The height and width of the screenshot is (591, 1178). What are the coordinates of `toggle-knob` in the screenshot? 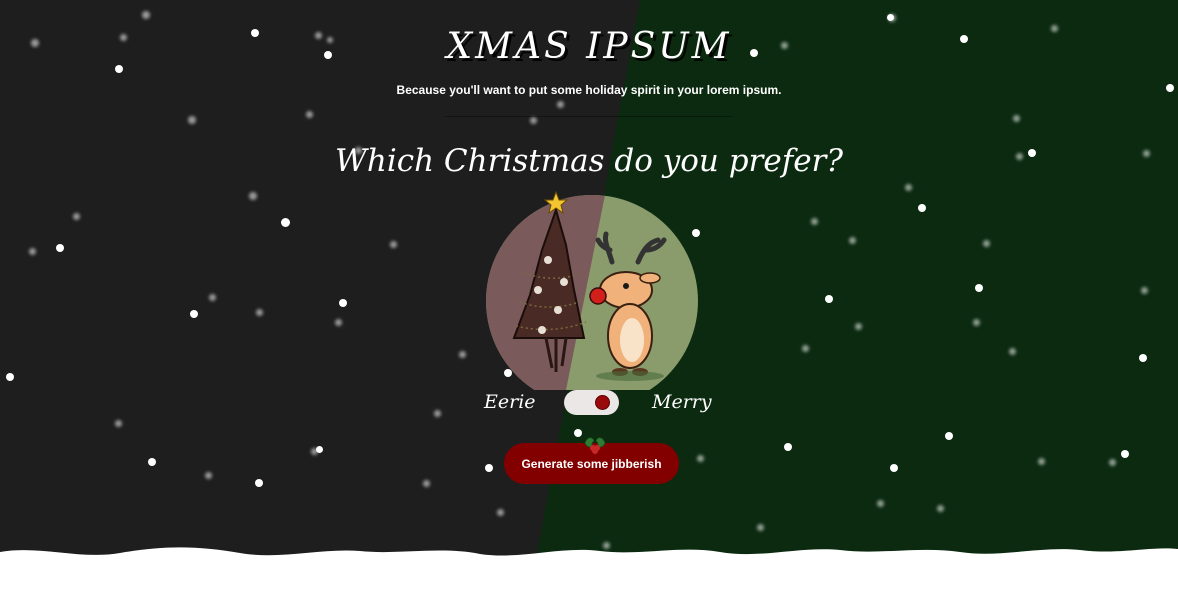 It's located at (602, 402).